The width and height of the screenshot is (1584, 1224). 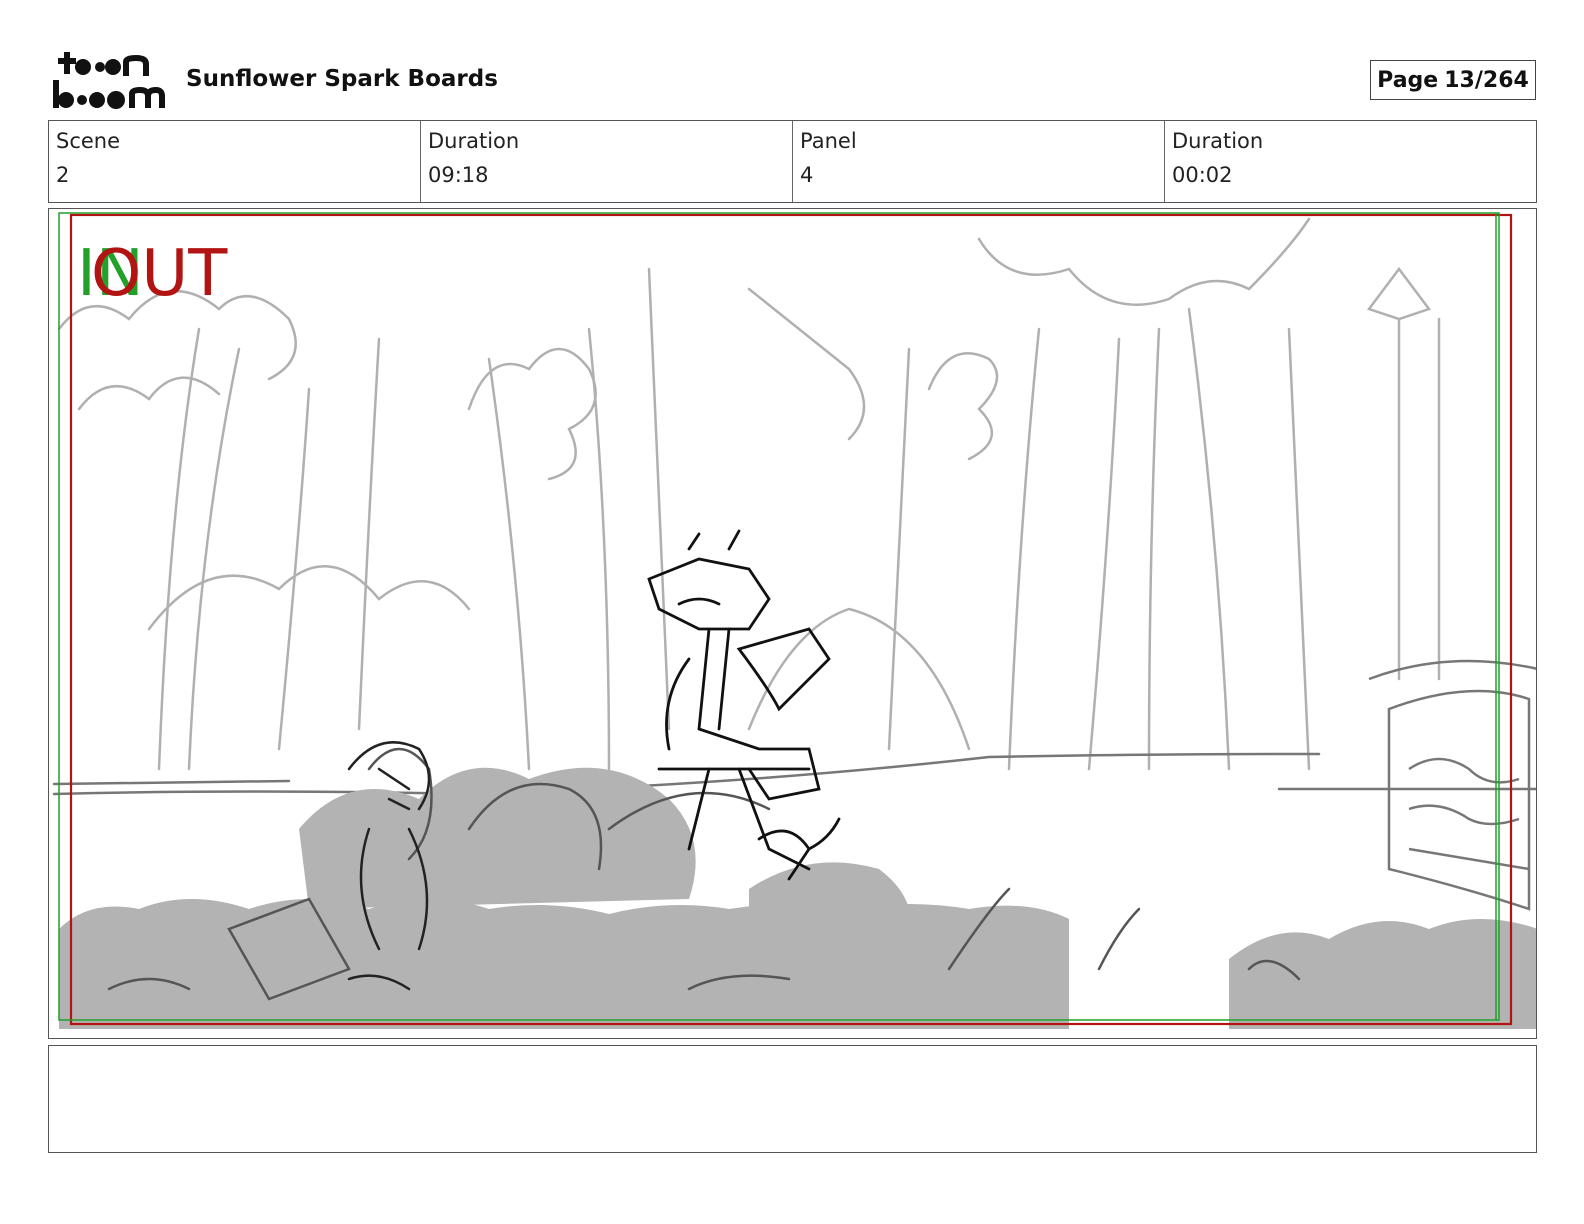 I want to click on scene-duration-cell: Duration 09:18, so click(x=607, y=161).